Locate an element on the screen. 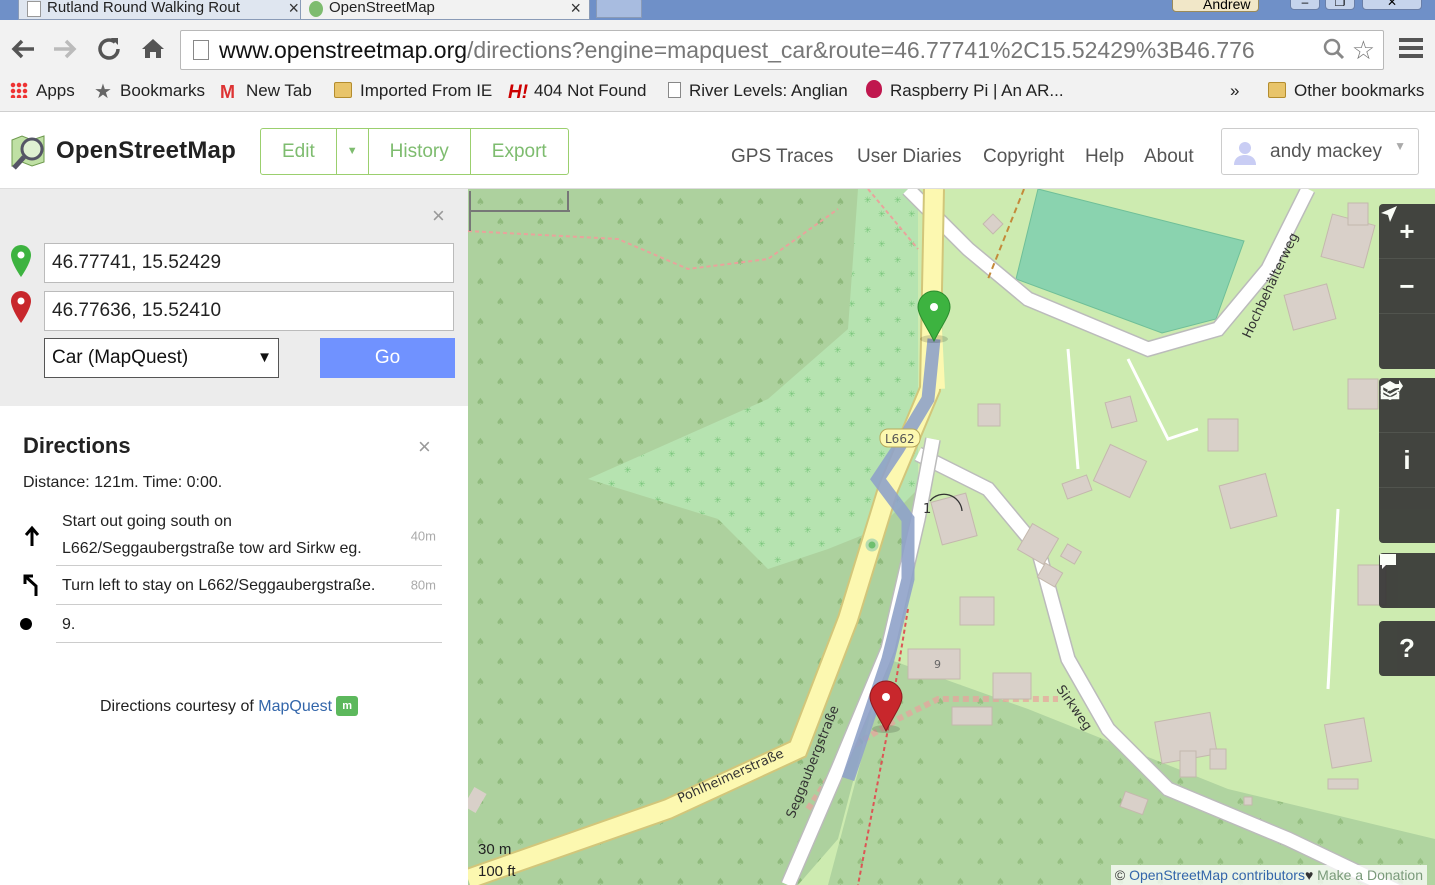 The image size is (1435, 885). info-icon: i is located at coordinates (1407, 460).